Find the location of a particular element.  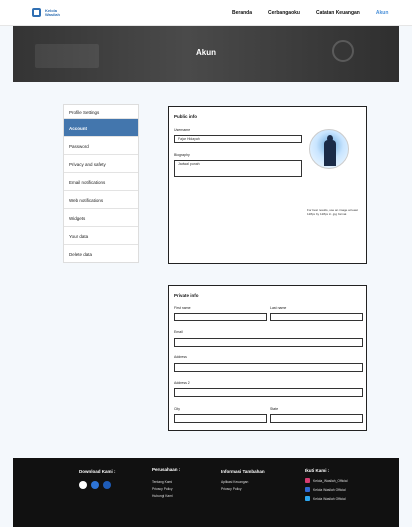

footer-link-about: Tentang Kami is located at coordinates (162, 482).